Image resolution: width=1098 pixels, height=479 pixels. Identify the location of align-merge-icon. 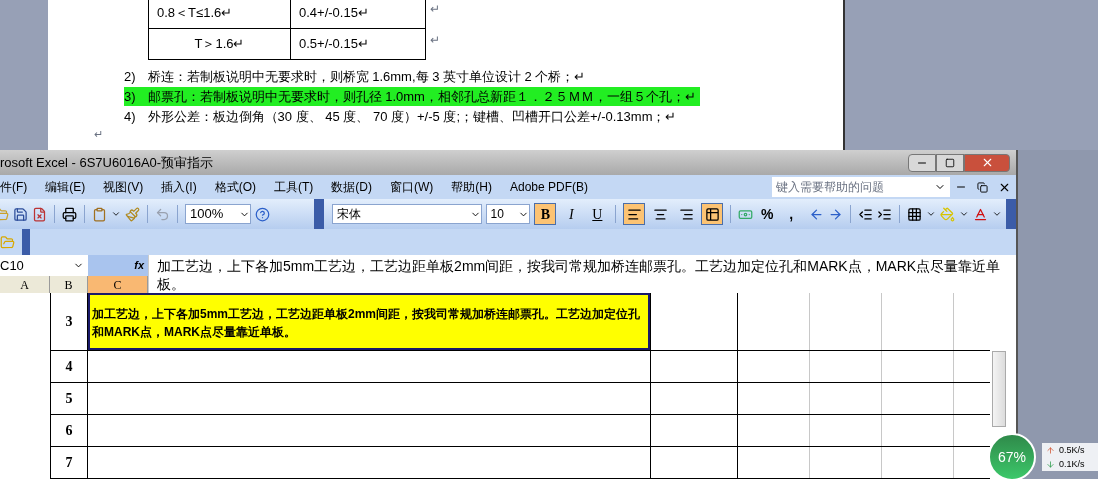
(712, 214).